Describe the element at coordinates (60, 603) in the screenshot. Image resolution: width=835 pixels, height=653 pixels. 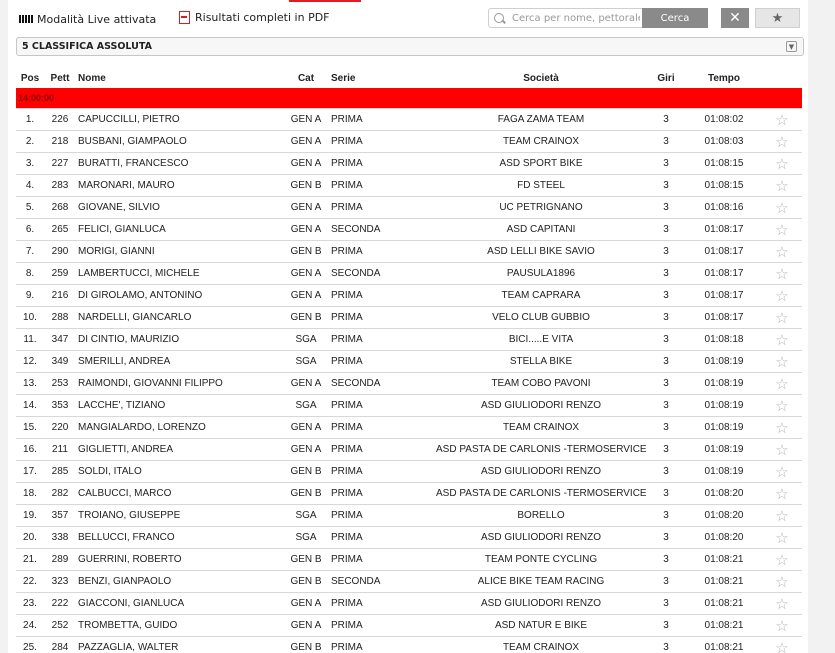
I see `bib-cell: 222` at that location.